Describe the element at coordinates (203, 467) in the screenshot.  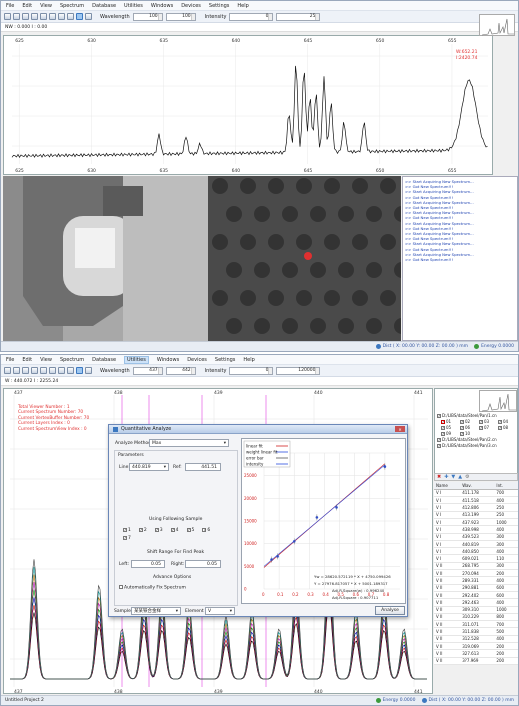
I see `ref-input: 441.51` at that location.